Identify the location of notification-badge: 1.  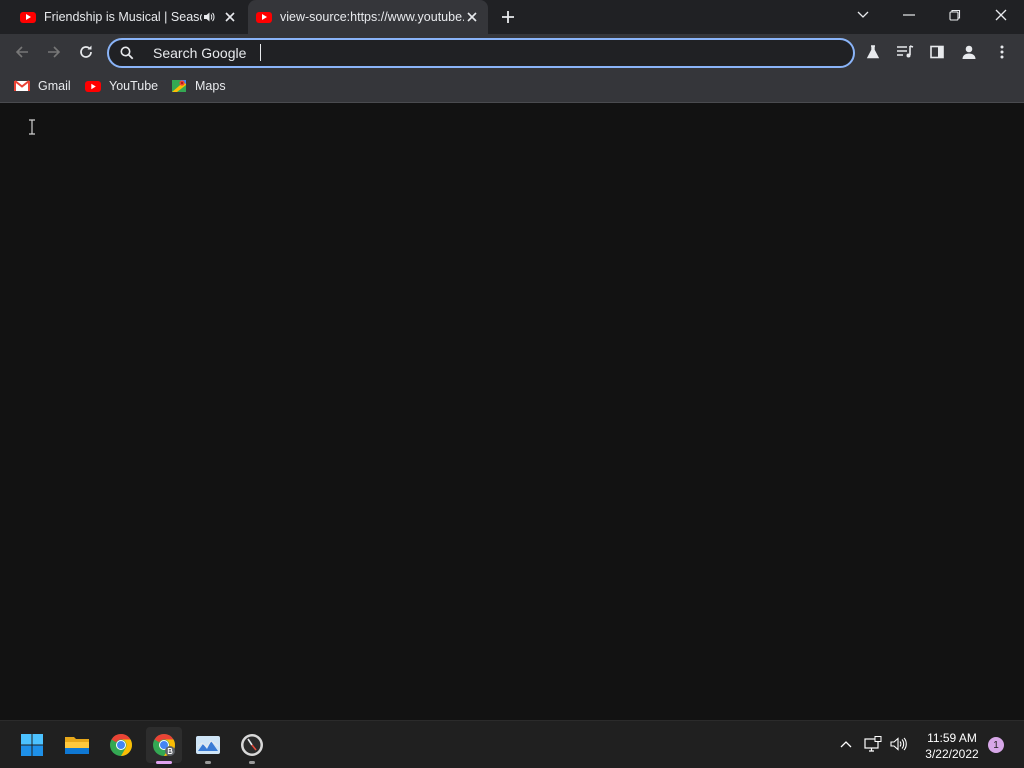
(996, 745).